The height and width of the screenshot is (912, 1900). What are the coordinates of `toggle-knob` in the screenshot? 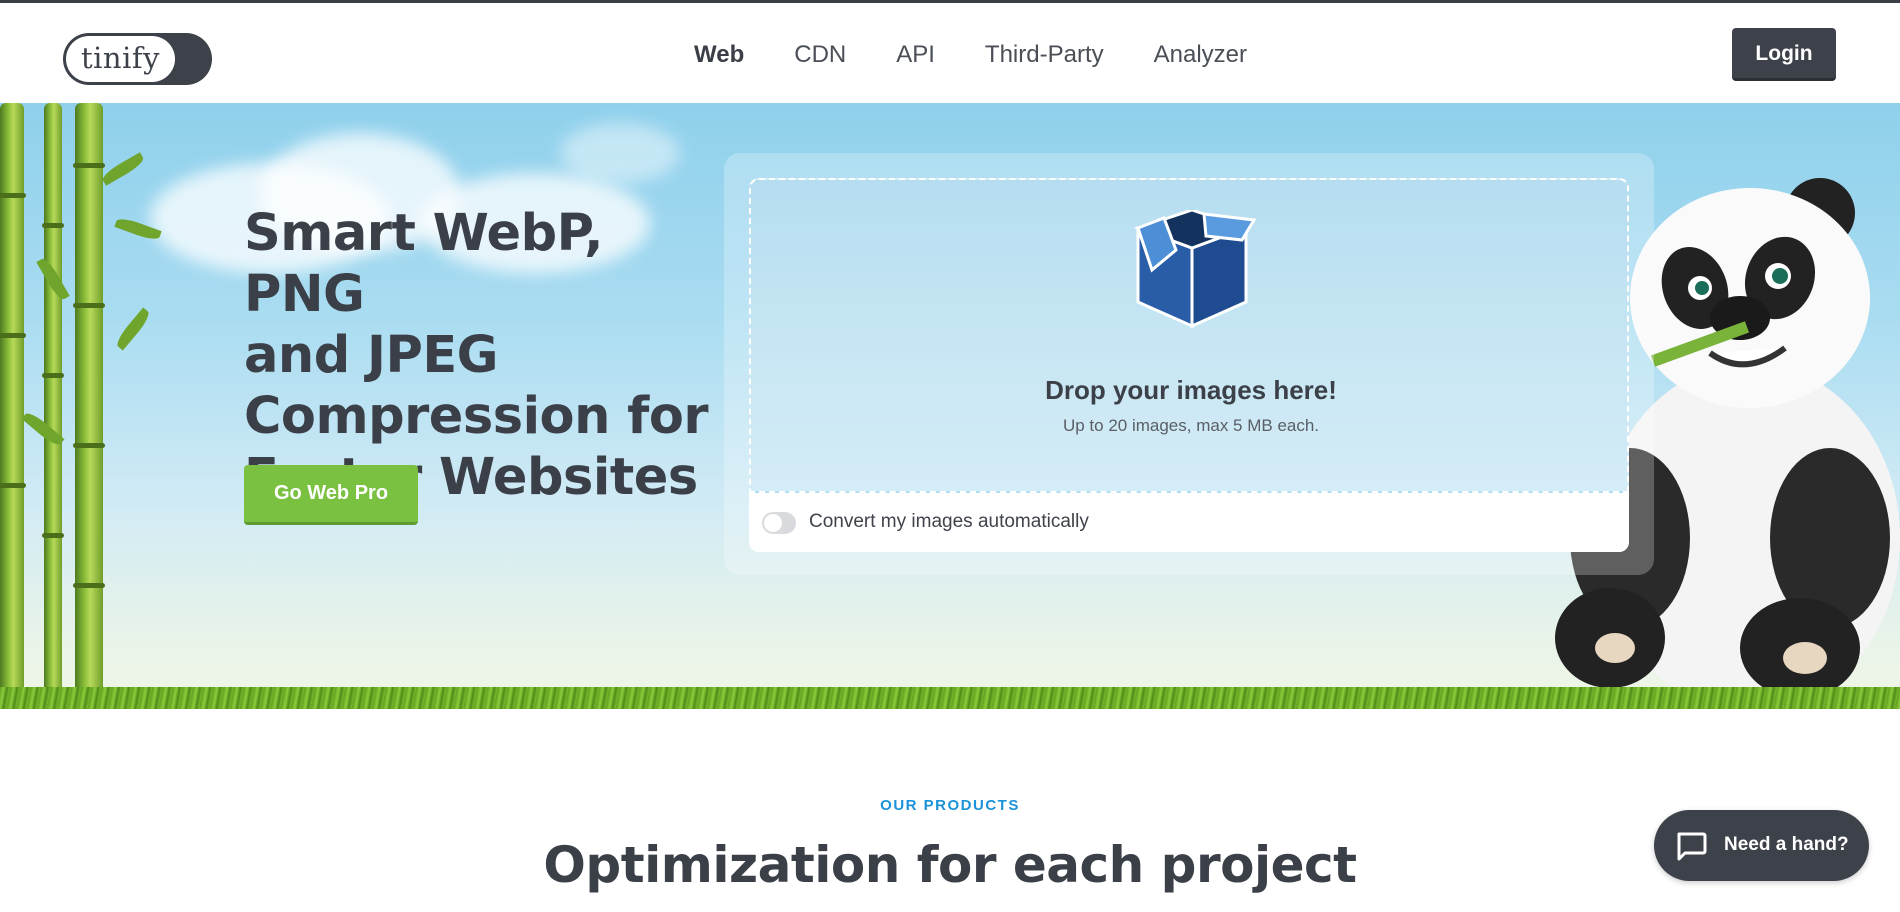 It's located at (773, 523).